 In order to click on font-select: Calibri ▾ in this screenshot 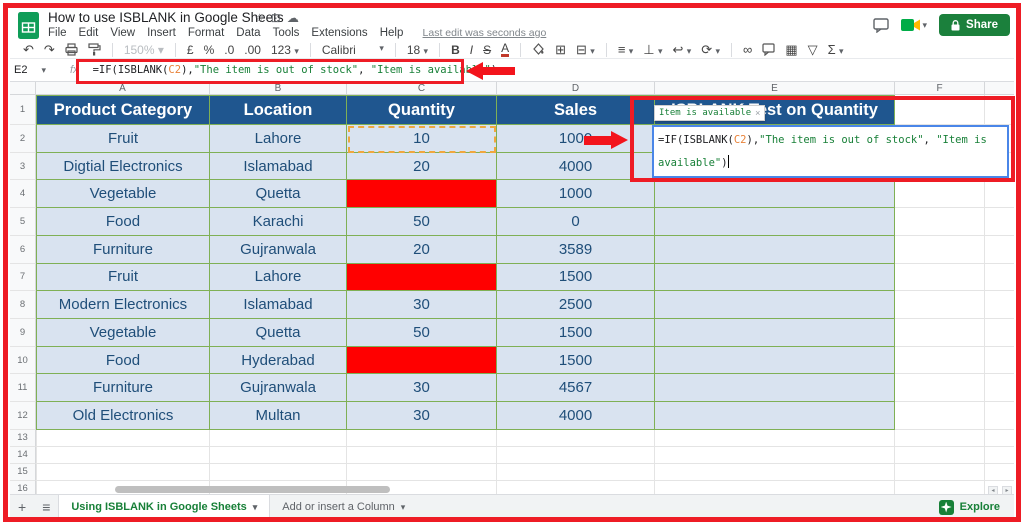, I will do `click(353, 50)`.